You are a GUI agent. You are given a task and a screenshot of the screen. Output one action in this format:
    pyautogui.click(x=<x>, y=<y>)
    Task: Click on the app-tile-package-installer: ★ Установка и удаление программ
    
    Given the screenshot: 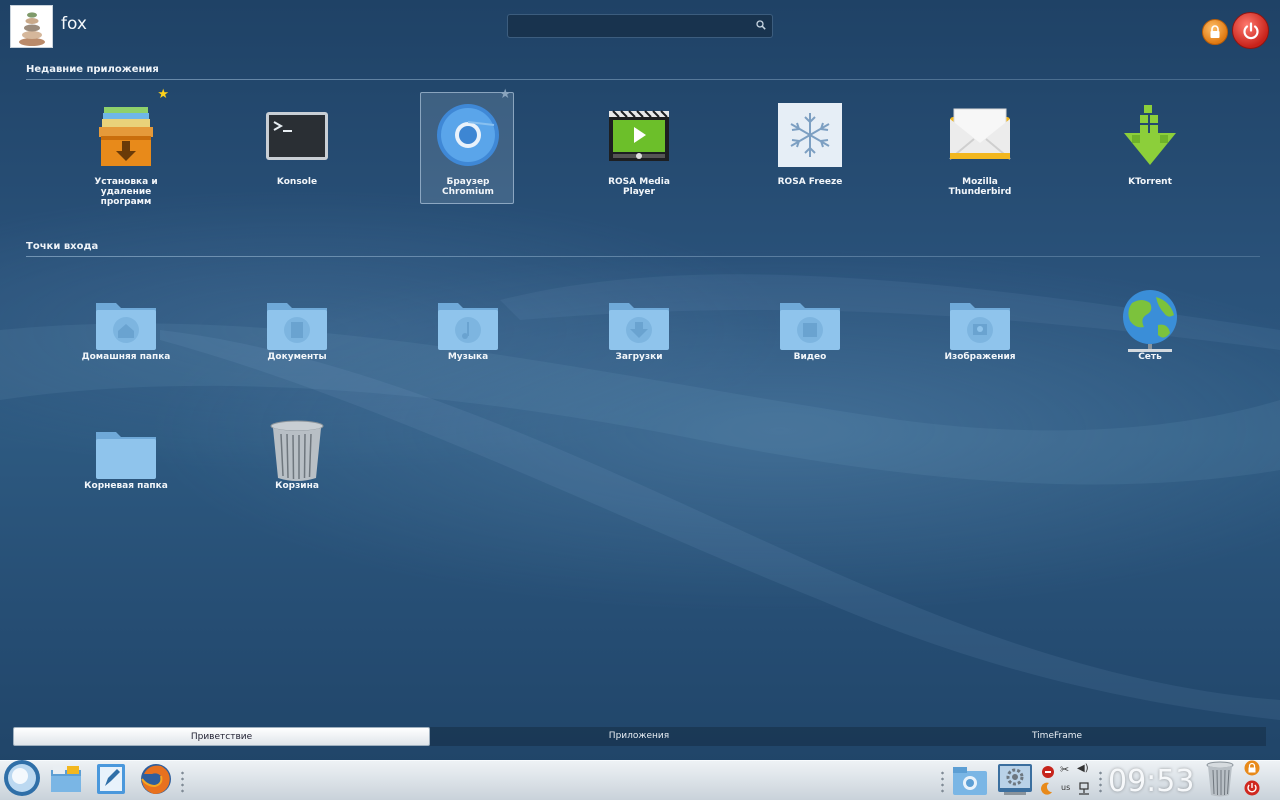 What is the action you would take?
    pyautogui.click(x=125, y=147)
    